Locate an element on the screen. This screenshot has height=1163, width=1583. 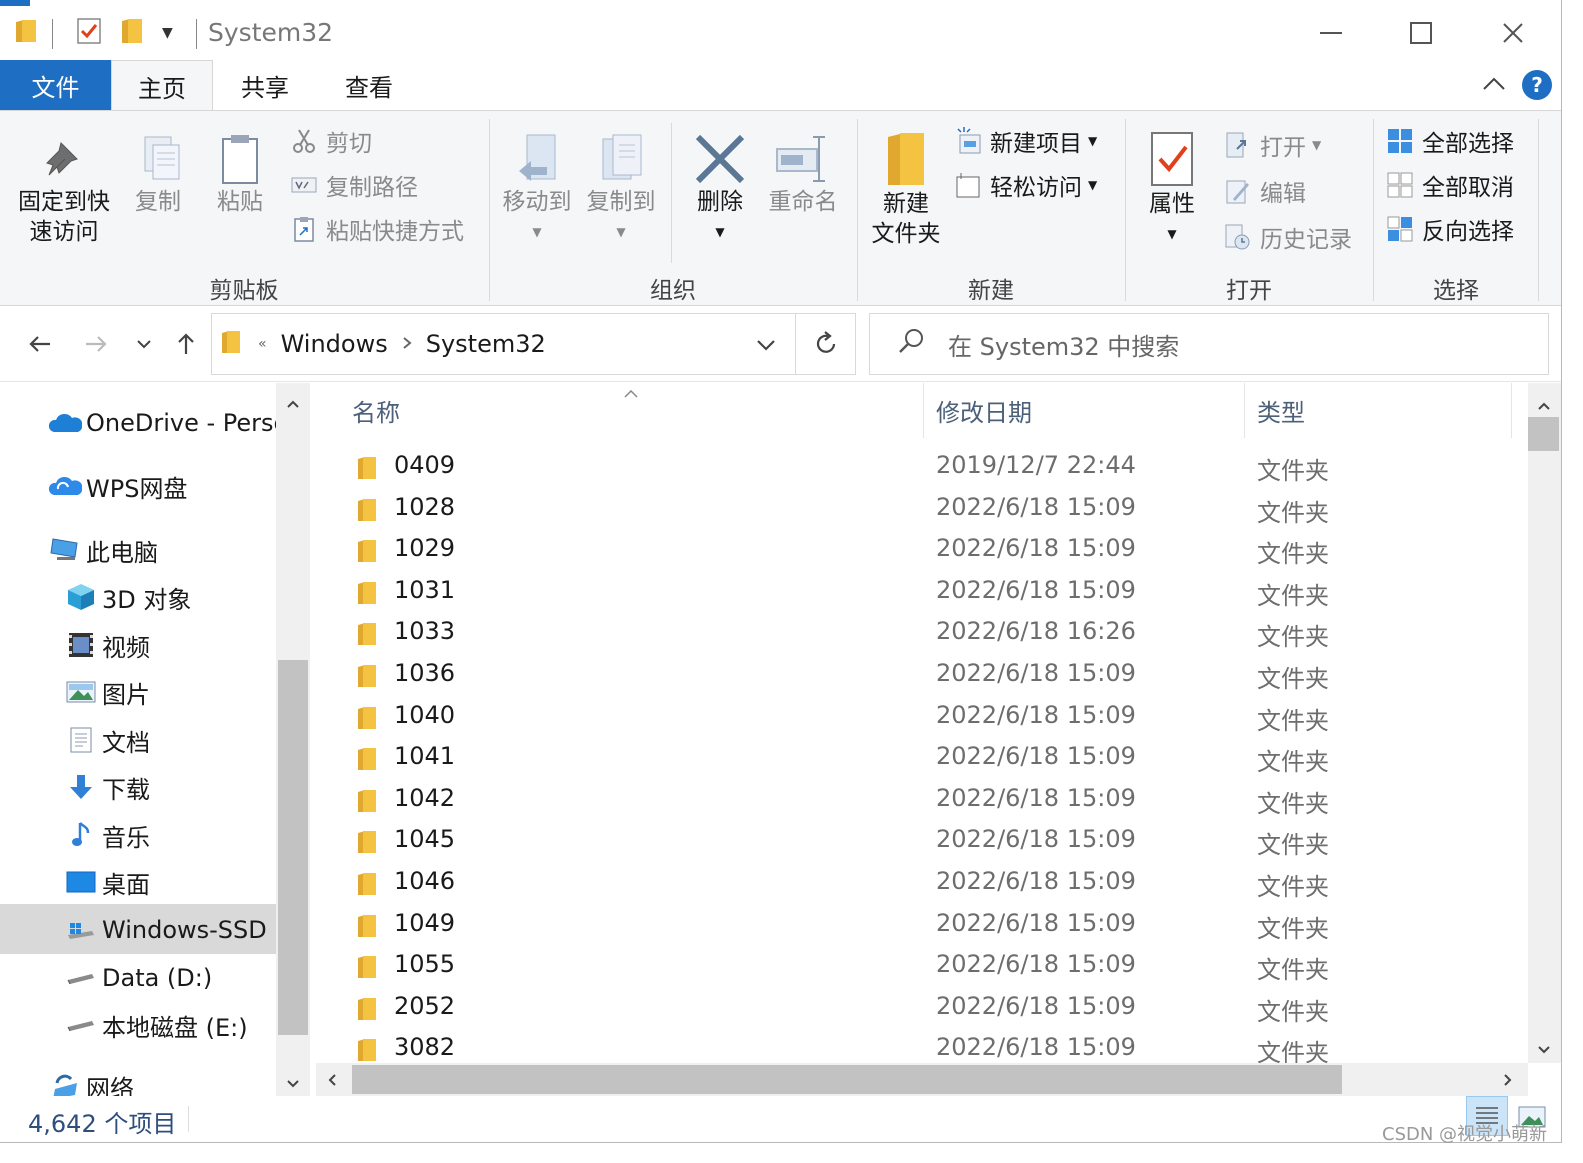
status-bar: 4,642 个项目 is located at coordinates (780, 1119).